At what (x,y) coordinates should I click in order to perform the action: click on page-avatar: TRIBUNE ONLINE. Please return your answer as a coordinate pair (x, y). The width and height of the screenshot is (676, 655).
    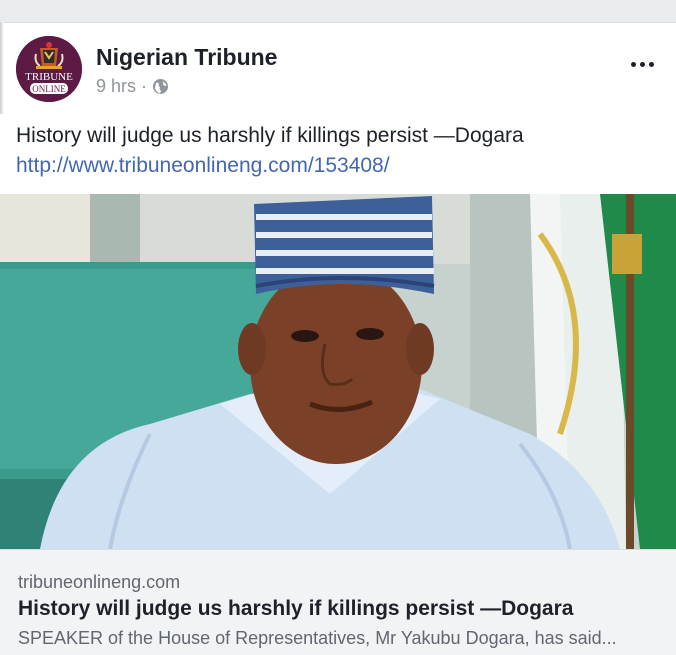
    Looking at the image, I should click on (49, 69).